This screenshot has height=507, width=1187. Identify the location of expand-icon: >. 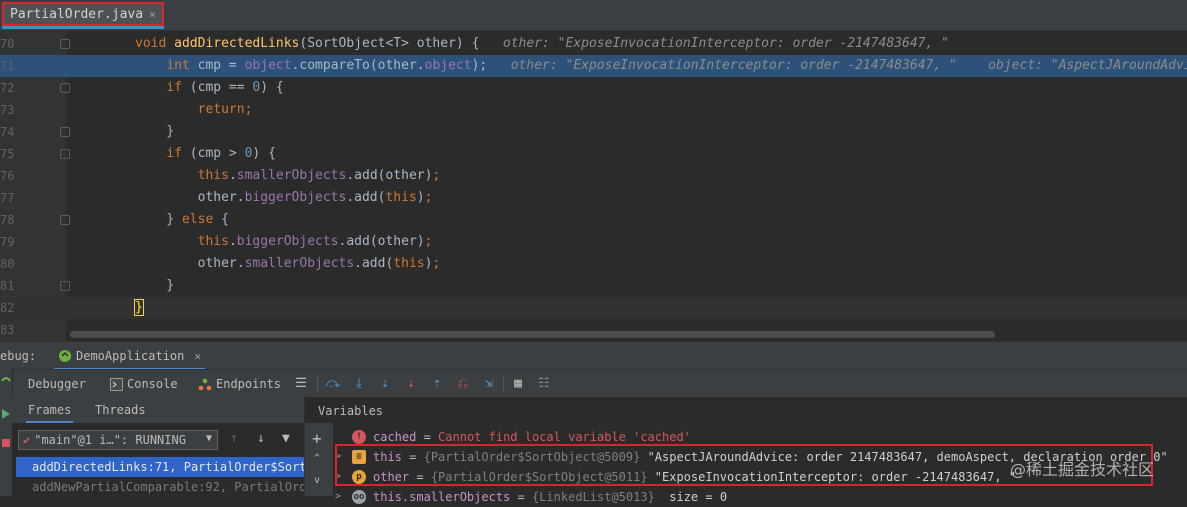
(338, 497).